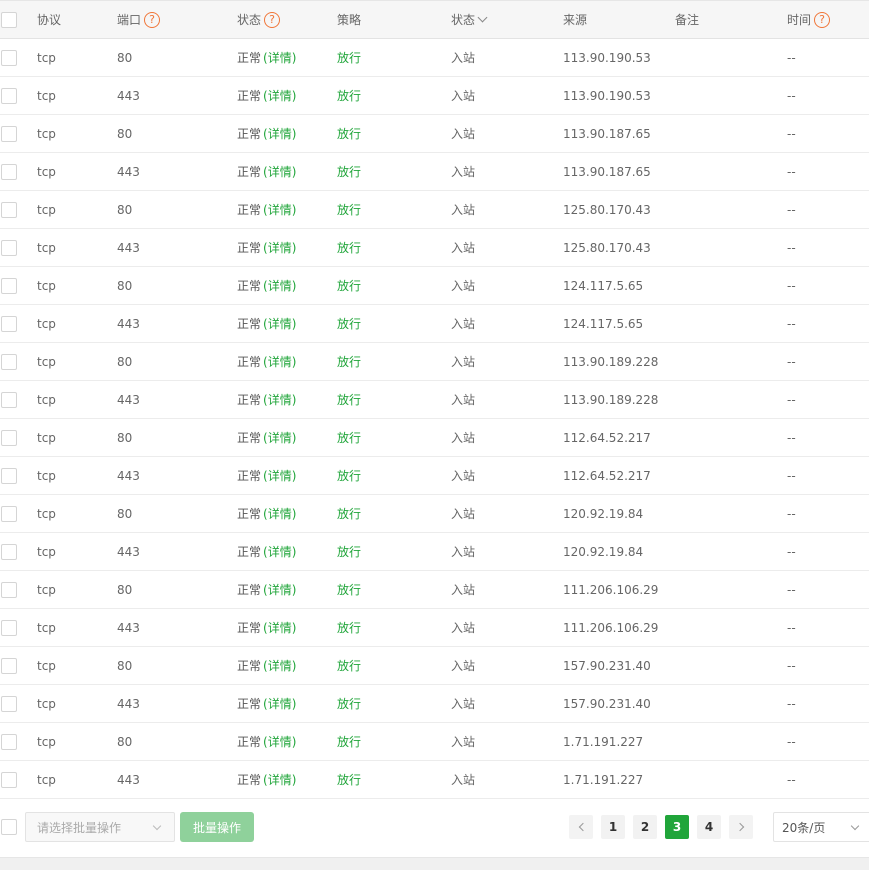 The width and height of the screenshot is (869, 870). Describe the element at coordinates (677, 827) in the screenshot. I see `page-3-button: 3` at that location.